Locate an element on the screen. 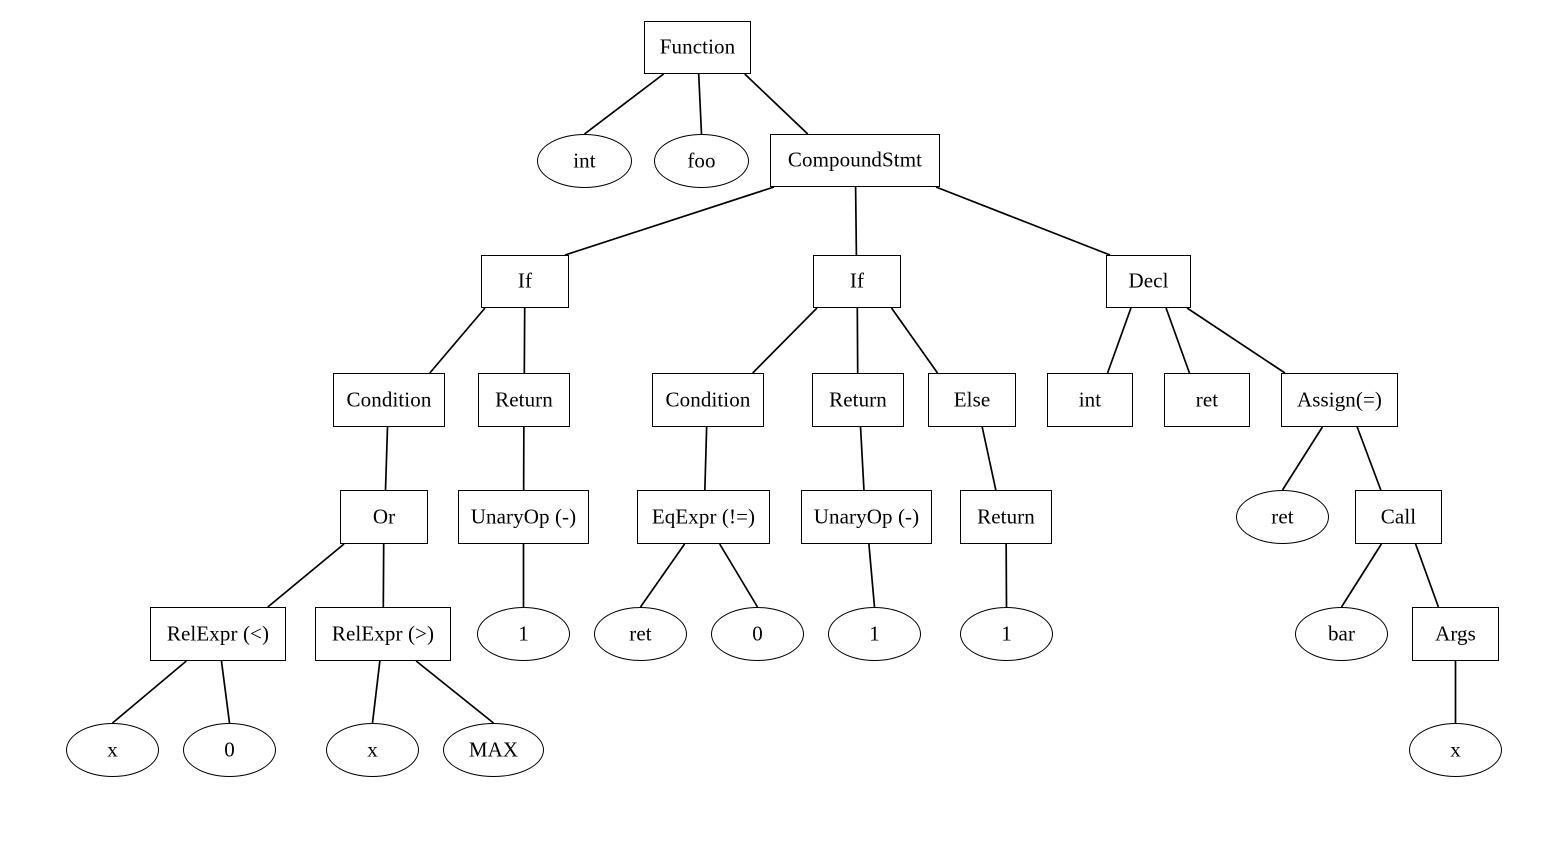 This screenshot has width=1565, height=842. ast-node-label: CompoundStmt is located at coordinates (855, 159).